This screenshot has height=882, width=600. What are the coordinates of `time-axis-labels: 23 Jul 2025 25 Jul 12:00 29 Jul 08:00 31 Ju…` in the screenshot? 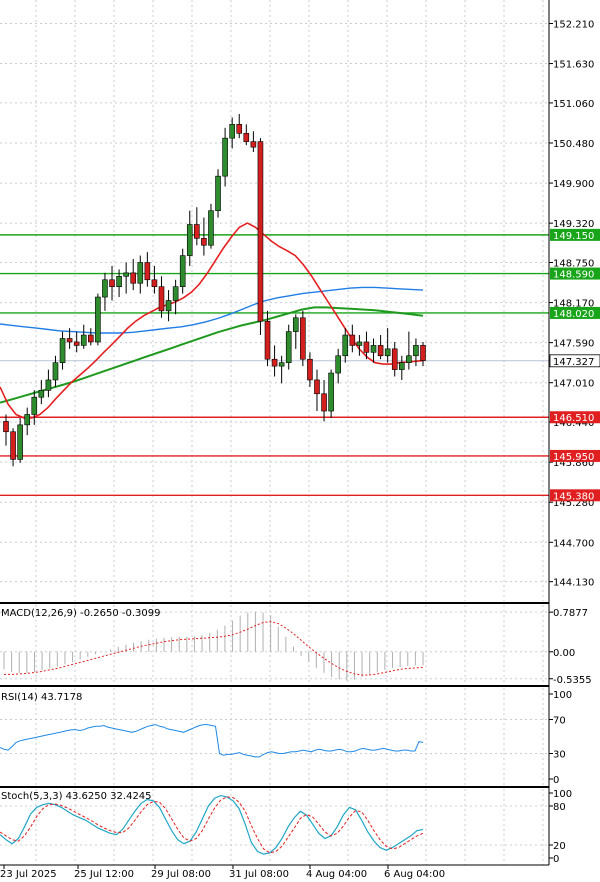 It's located at (222, 872).